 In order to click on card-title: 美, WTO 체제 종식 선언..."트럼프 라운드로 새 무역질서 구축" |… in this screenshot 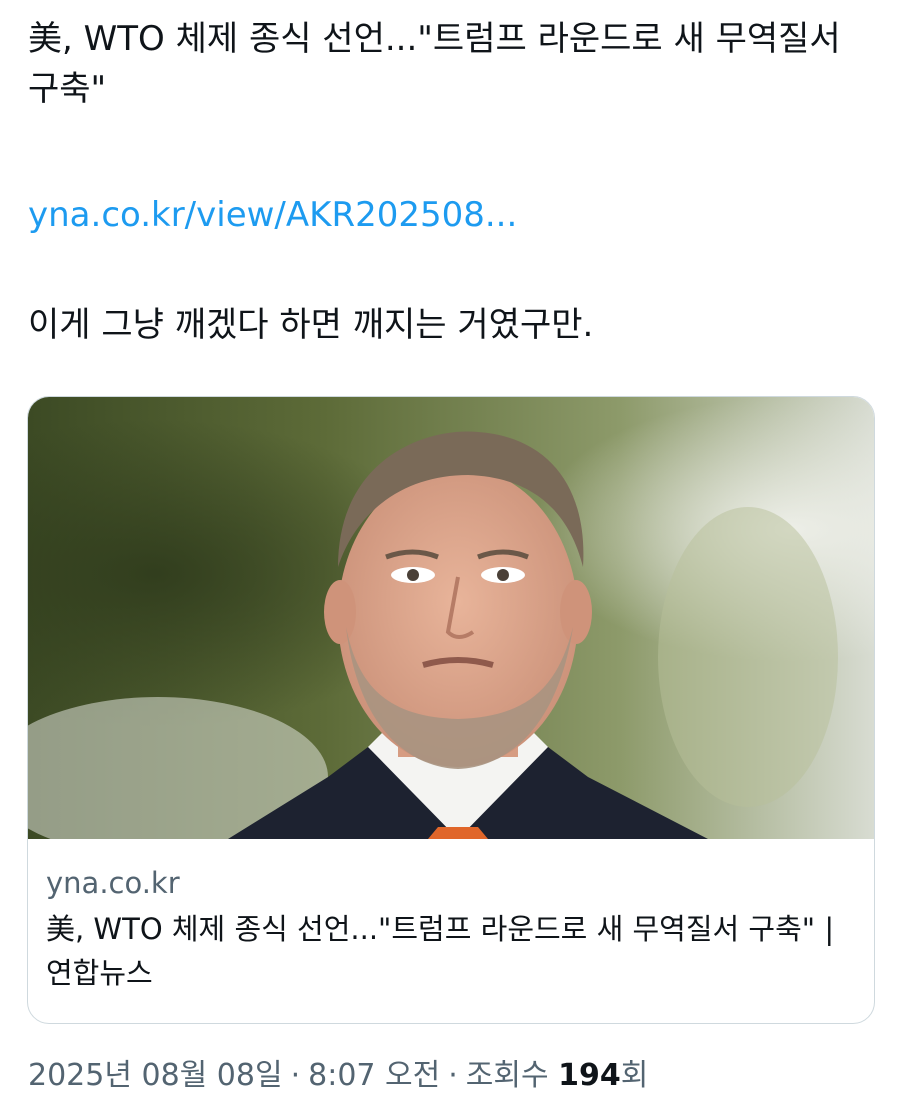, I will do `click(451, 951)`.